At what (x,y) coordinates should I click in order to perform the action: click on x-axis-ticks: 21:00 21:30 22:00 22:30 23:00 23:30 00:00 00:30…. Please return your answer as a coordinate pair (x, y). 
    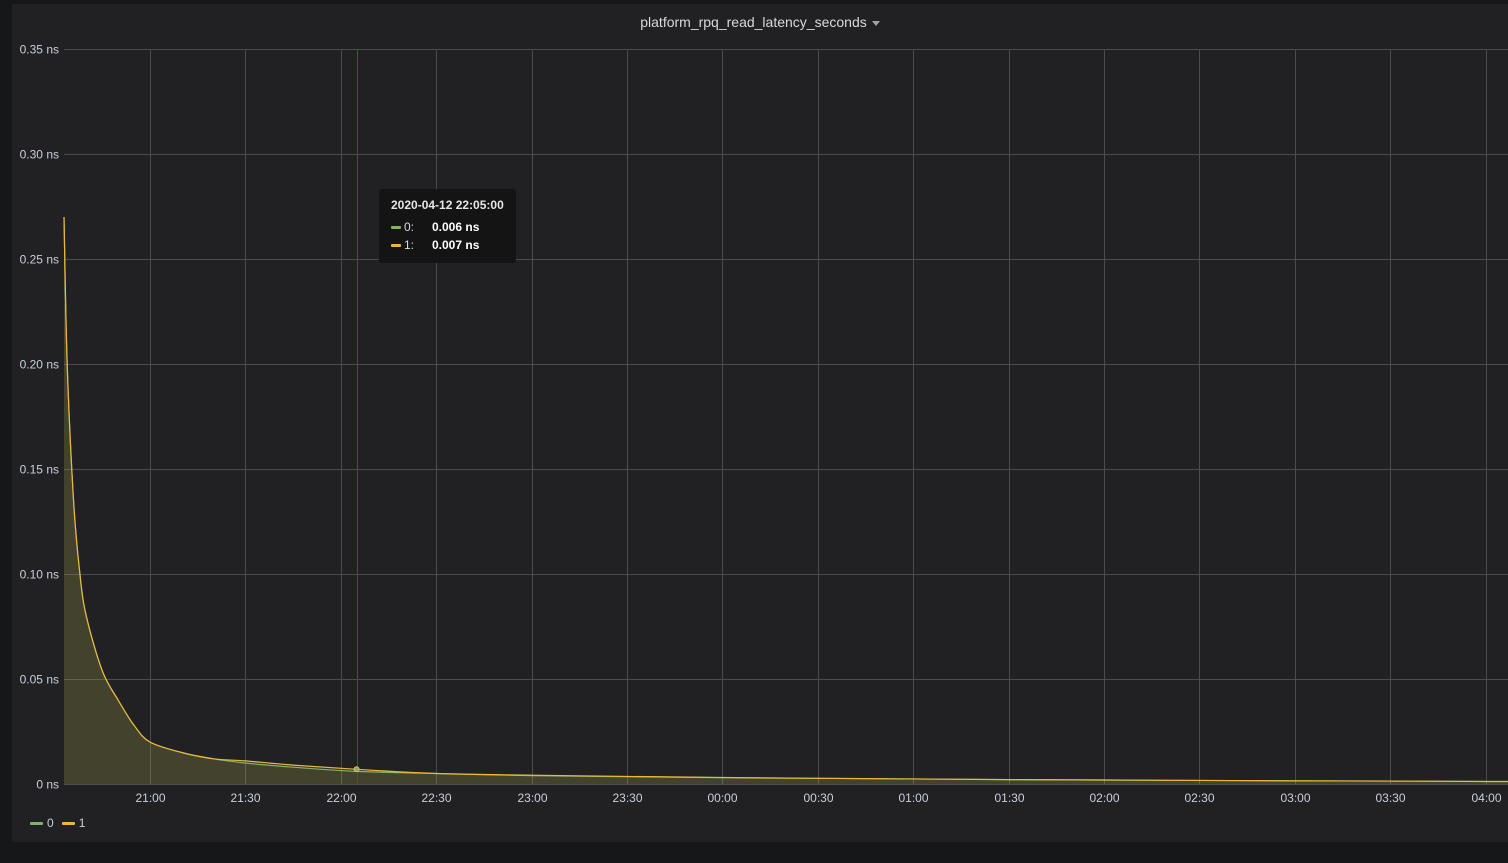
    Looking at the image, I should click on (818, 798).